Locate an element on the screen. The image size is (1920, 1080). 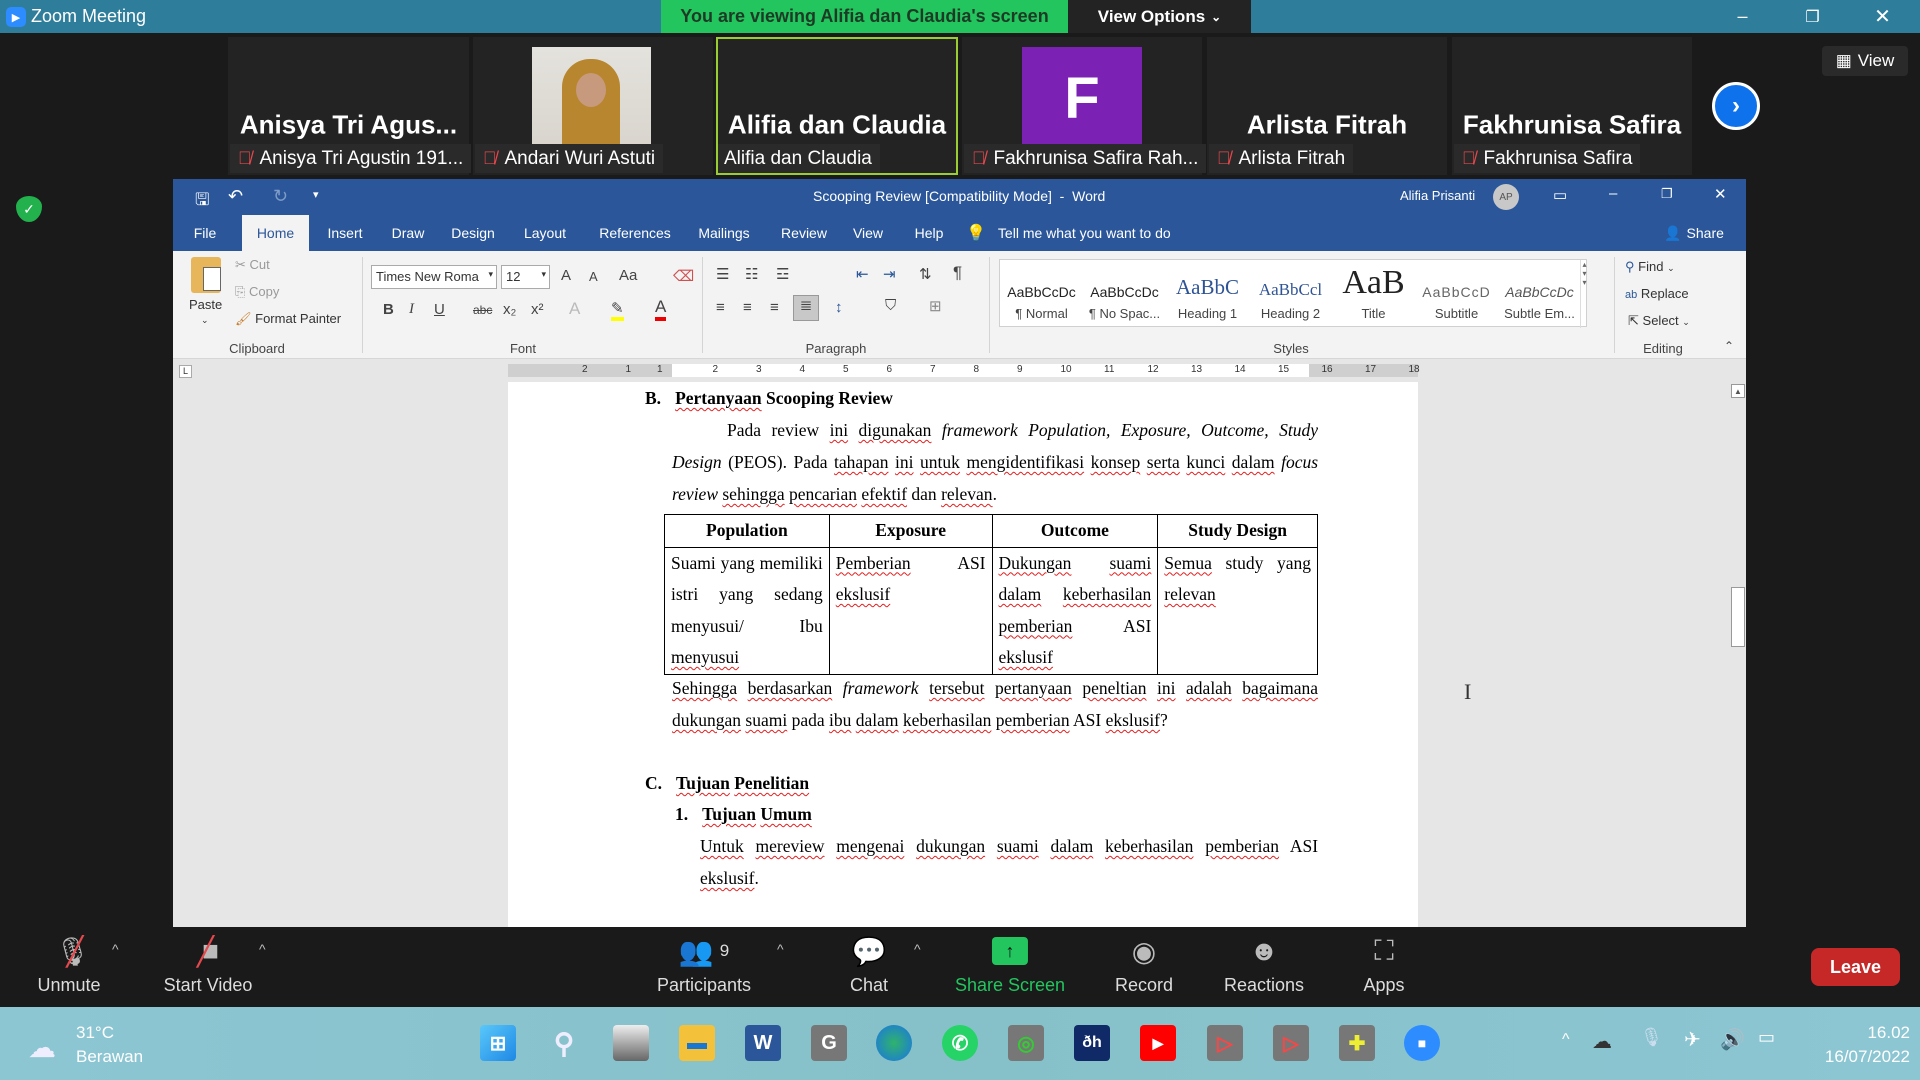
font-color-icon: A is located at coordinates (661, 309).